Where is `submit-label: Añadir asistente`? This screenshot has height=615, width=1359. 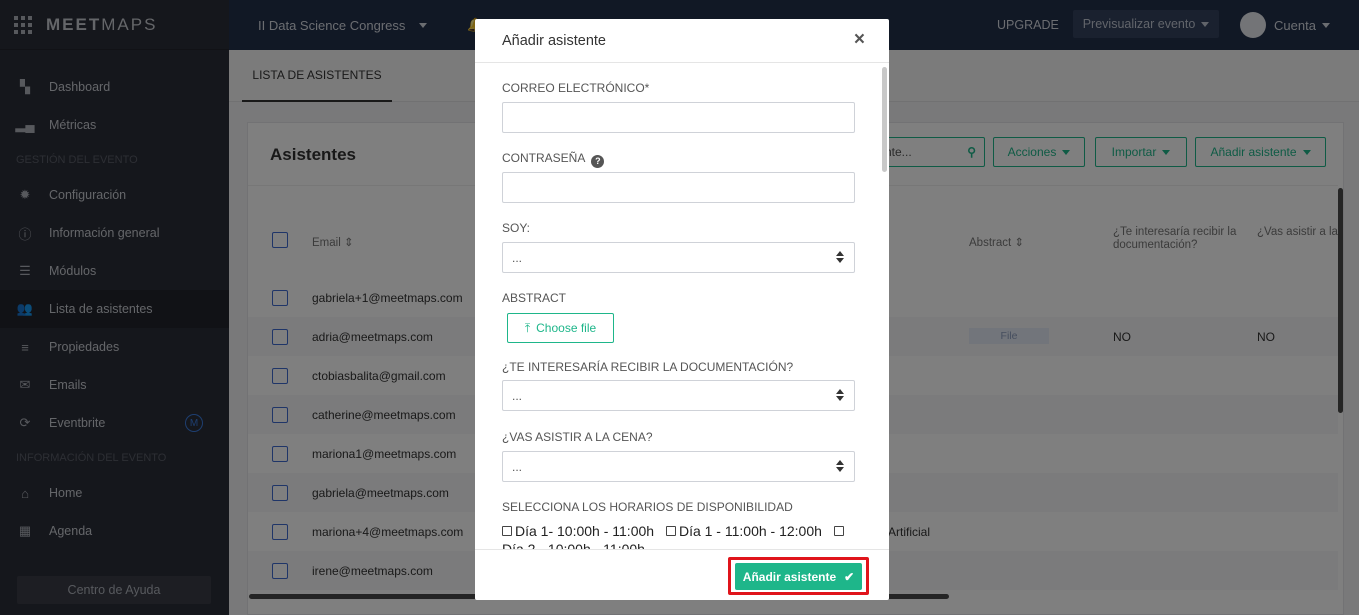
submit-label: Añadir asistente is located at coordinates (789, 576).